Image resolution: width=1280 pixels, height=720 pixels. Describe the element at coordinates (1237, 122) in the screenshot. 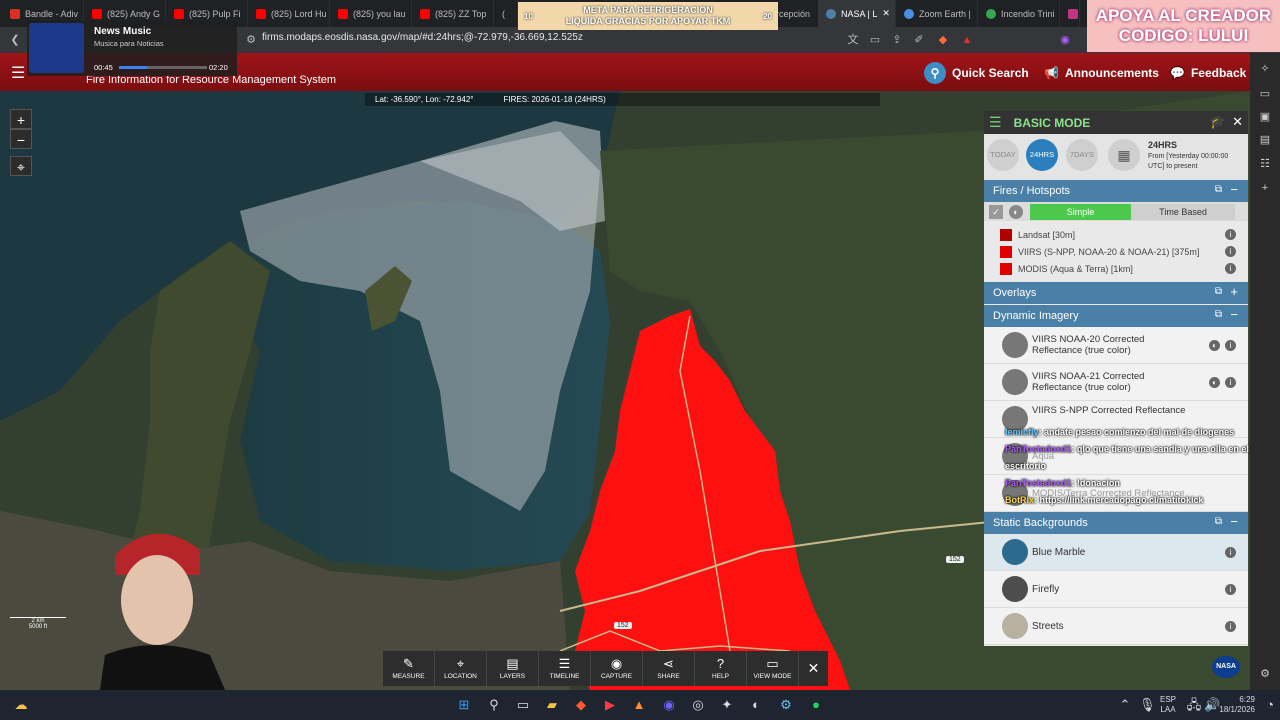

I see `close-panel-icon: ✕` at that location.